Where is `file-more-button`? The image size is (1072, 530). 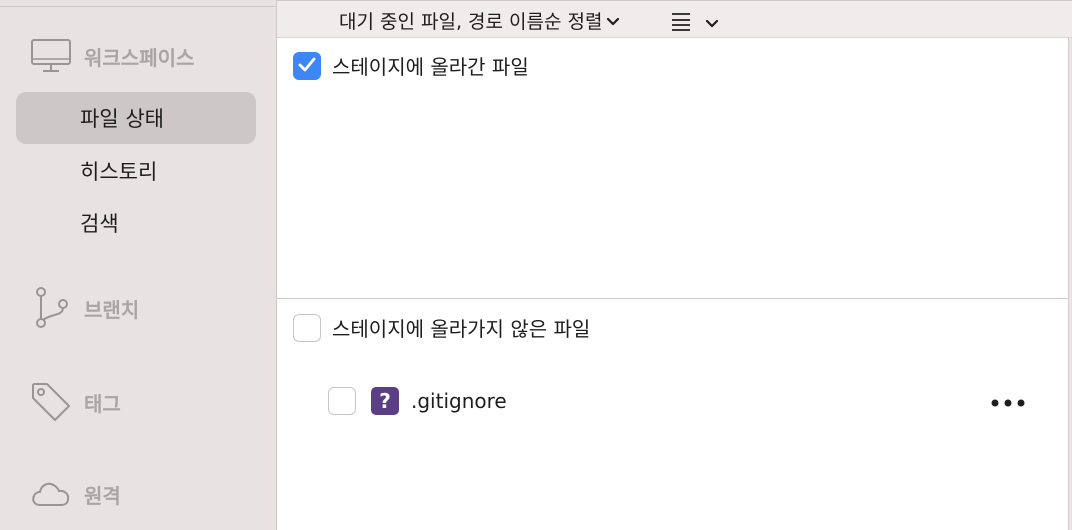 file-more-button is located at coordinates (1008, 401).